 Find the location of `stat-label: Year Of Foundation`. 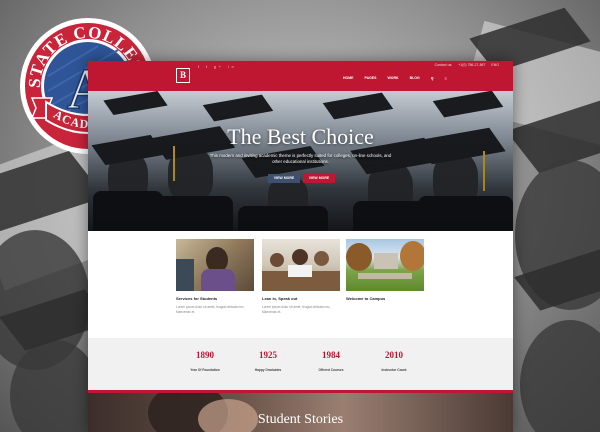

stat-label: Year Of Foundation is located at coordinates (205, 370).